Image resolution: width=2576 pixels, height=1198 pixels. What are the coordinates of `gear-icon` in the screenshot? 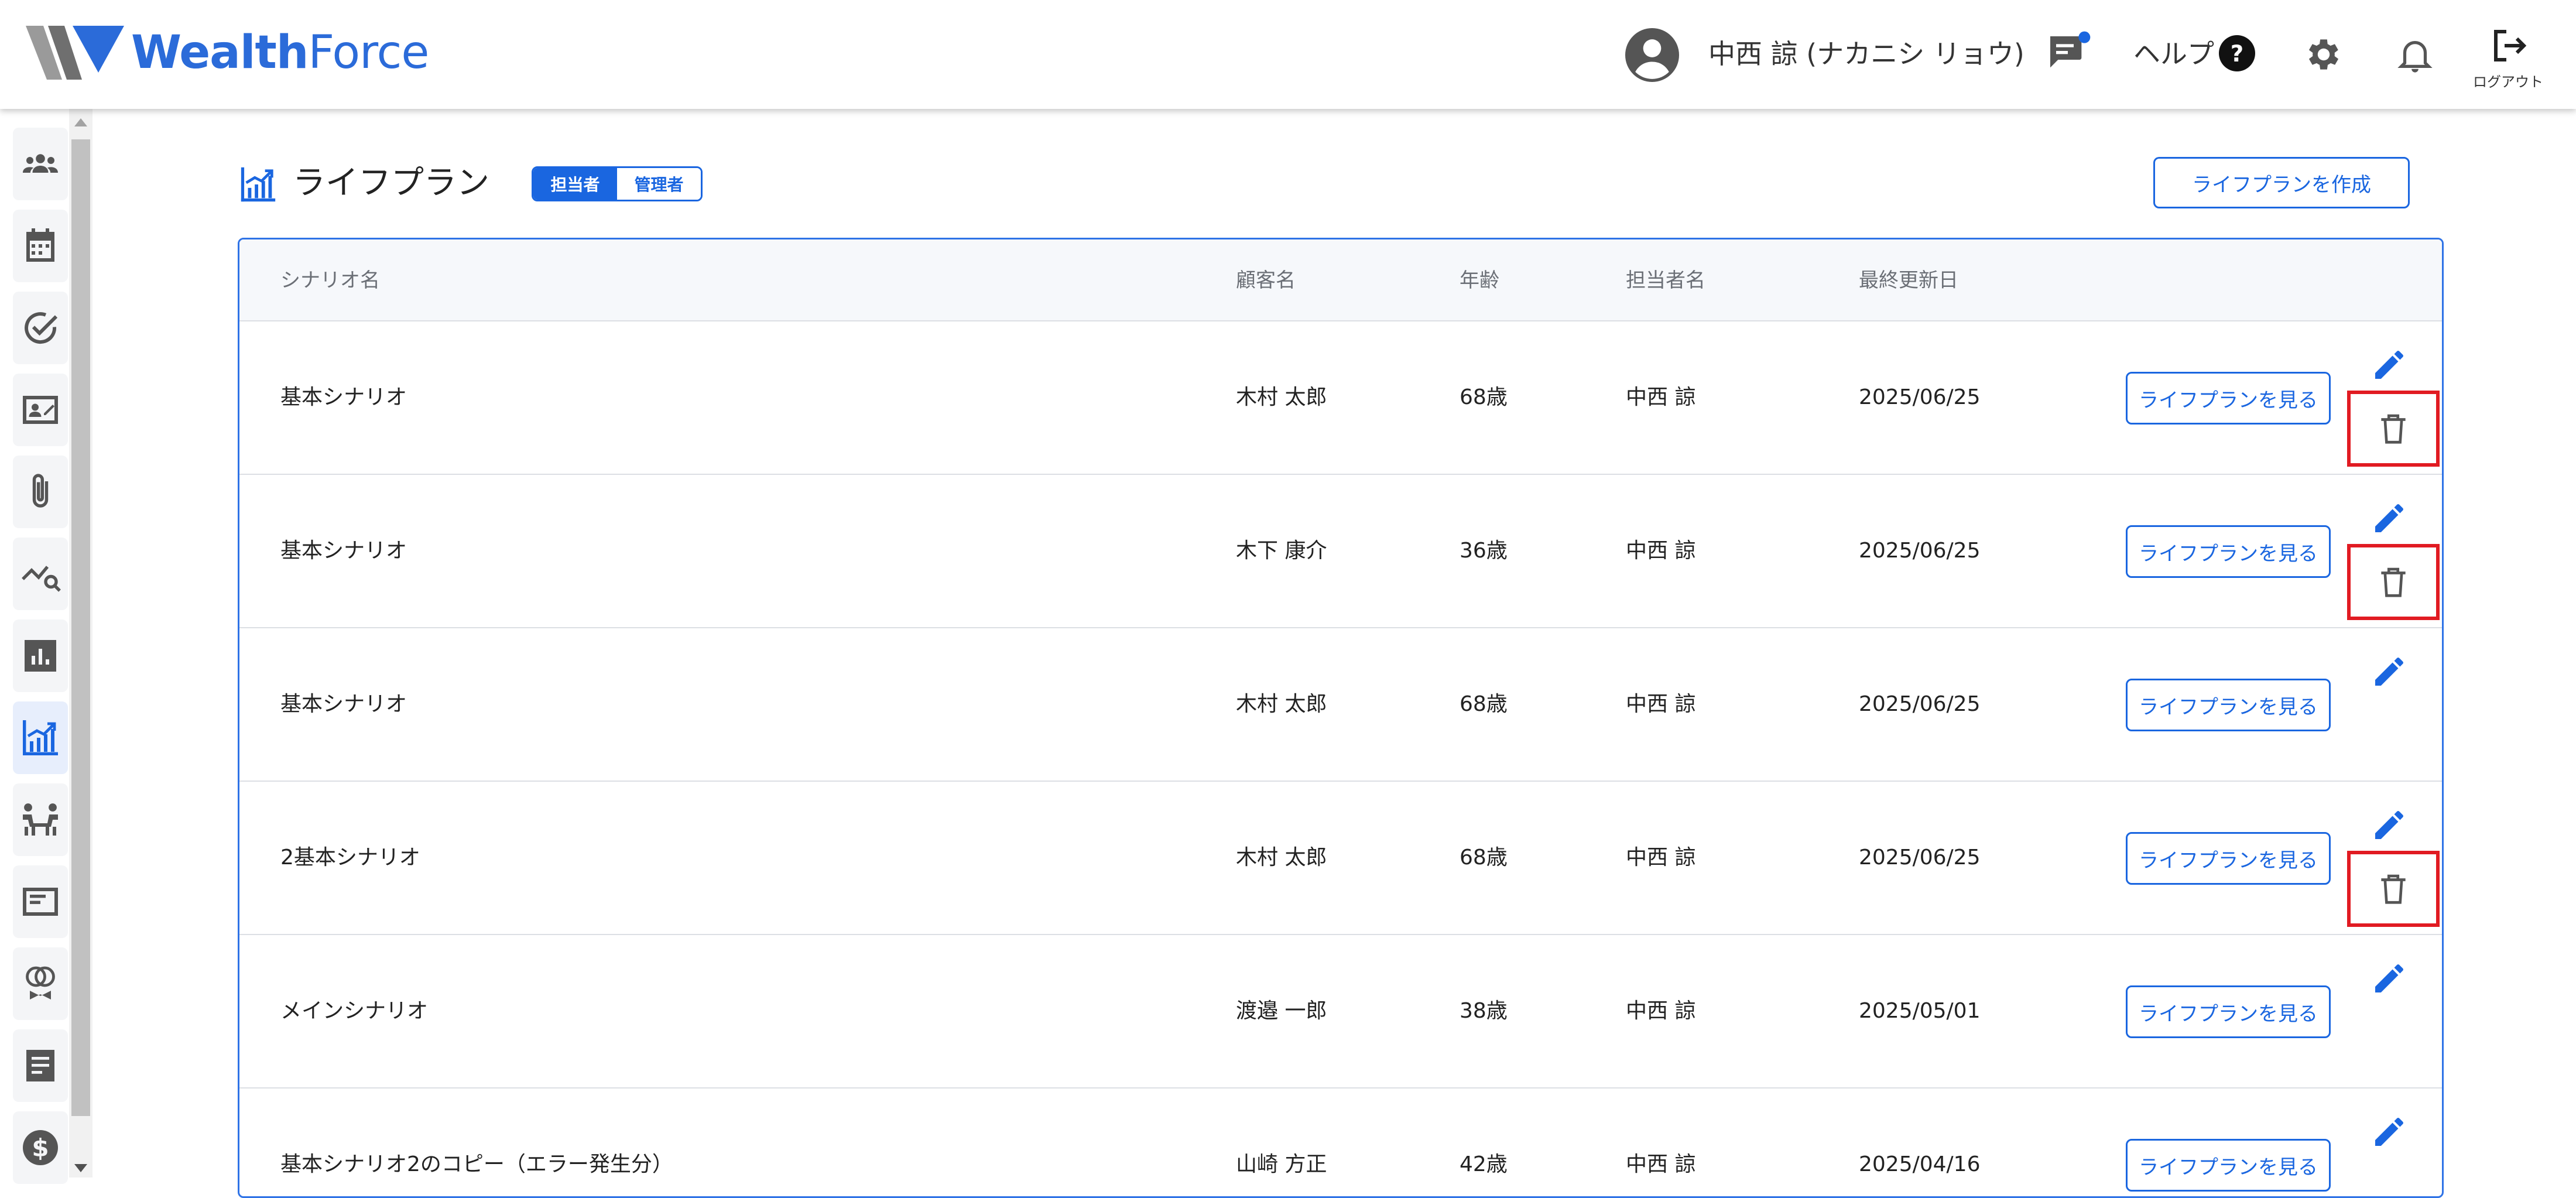 It's located at (2323, 54).